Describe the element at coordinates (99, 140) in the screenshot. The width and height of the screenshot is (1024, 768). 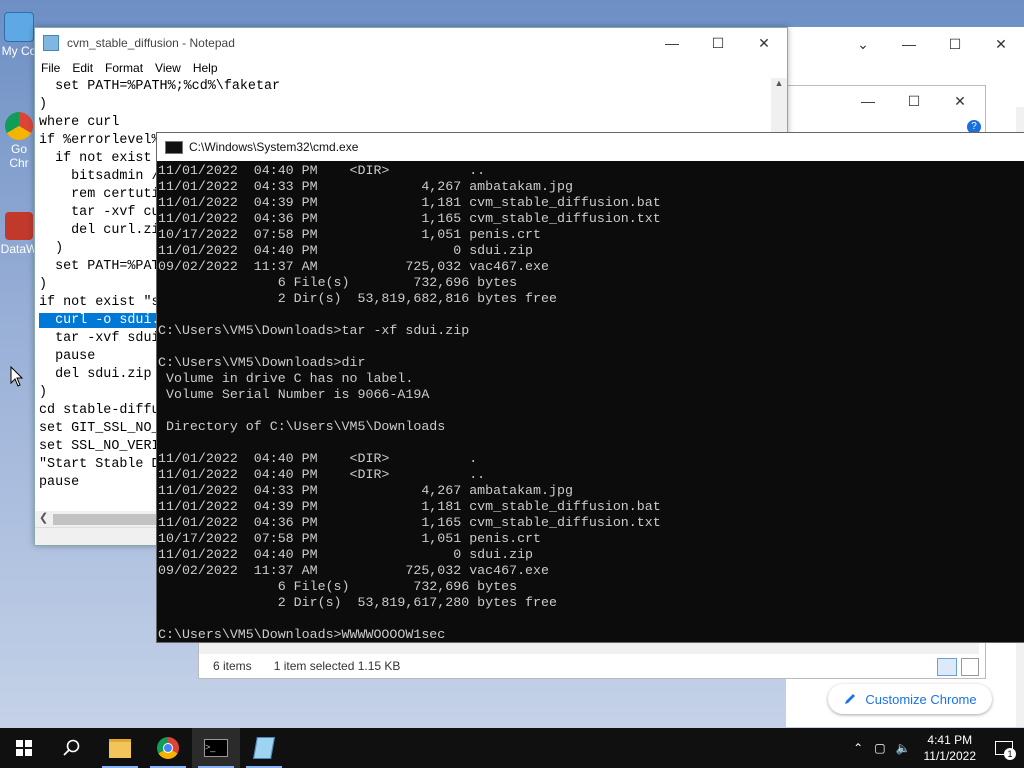
I see `notepad-line-text: if %errorlevel%` at that location.